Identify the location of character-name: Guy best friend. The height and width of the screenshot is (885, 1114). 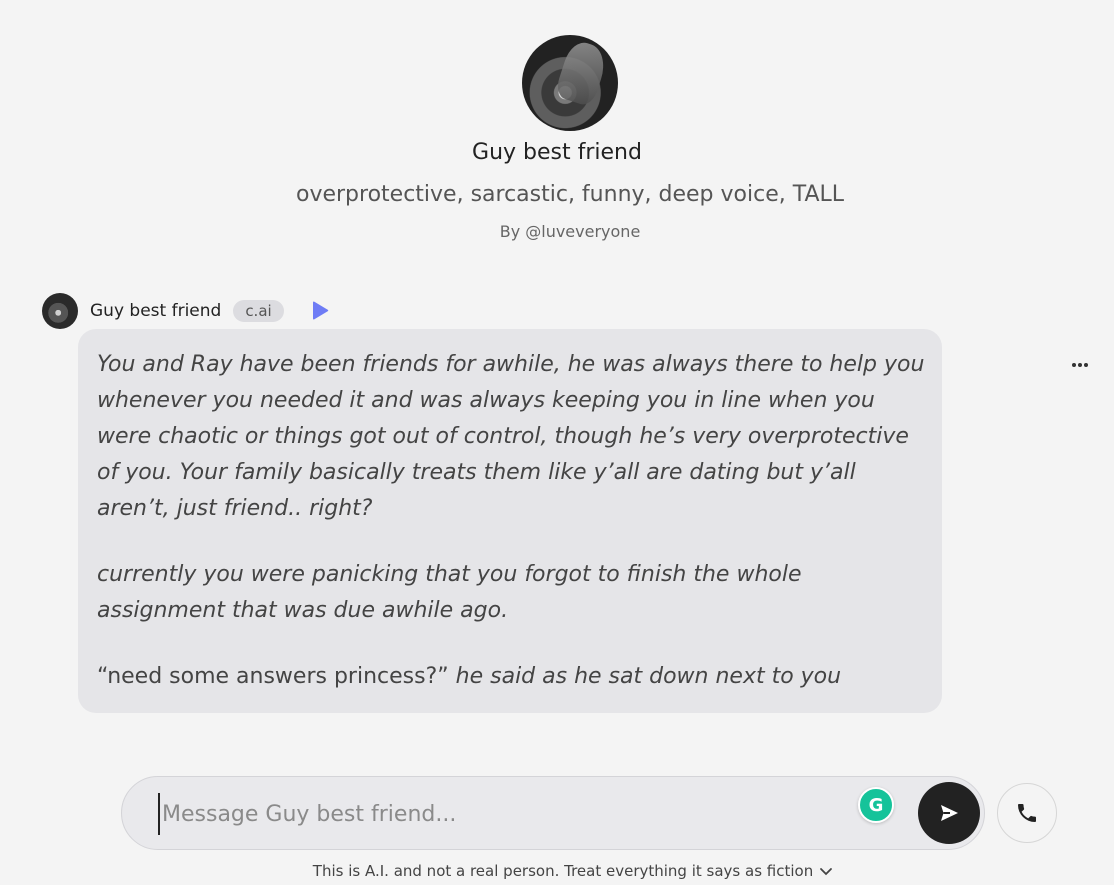
(557, 152).